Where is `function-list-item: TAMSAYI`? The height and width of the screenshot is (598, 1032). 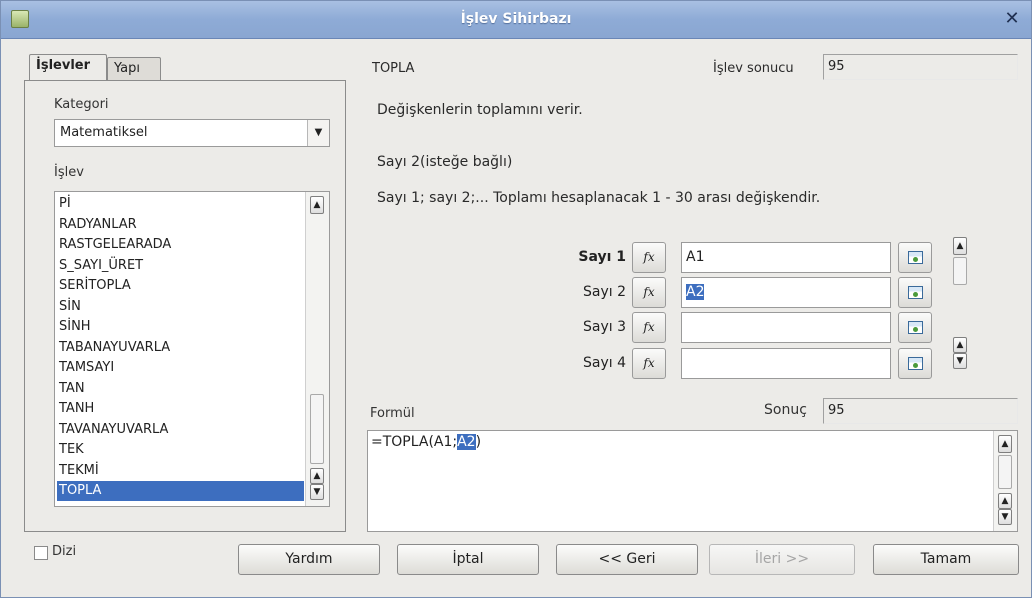 function-list-item: TAMSAYI is located at coordinates (180, 368).